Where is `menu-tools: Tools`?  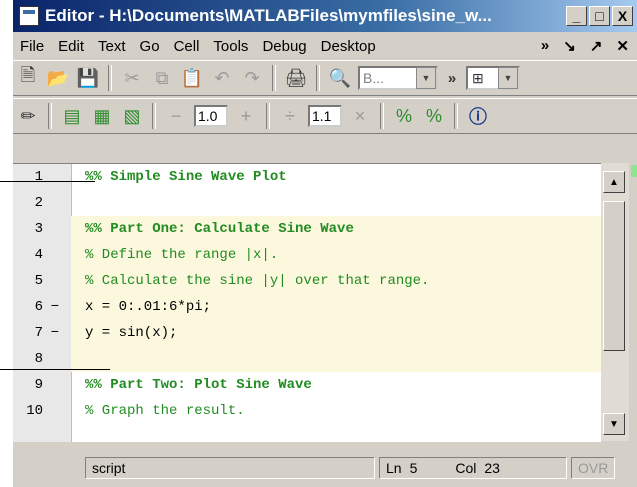
menu-tools: Tools is located at coordinates (230, 46).